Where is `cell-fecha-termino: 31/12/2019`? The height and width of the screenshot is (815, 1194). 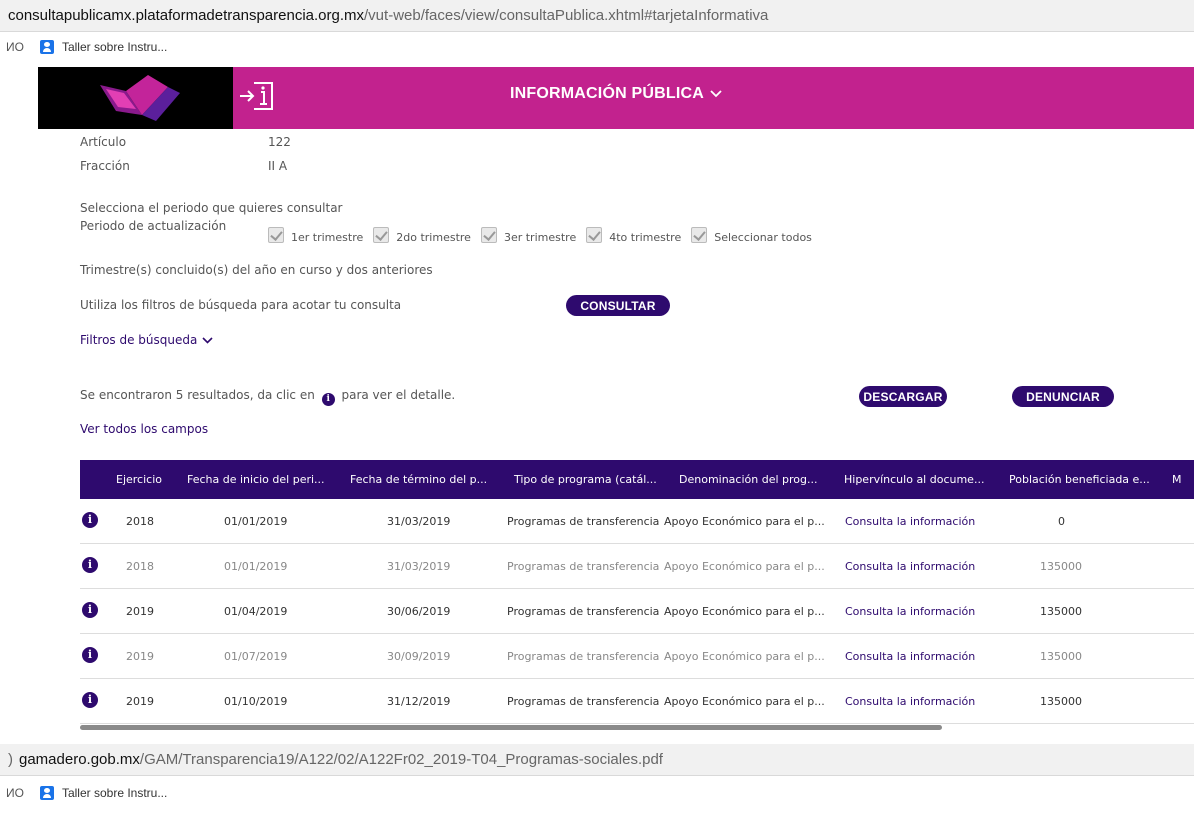 cell-fecha-termino: 31/12/2019 is located at coordinates (419, 701).